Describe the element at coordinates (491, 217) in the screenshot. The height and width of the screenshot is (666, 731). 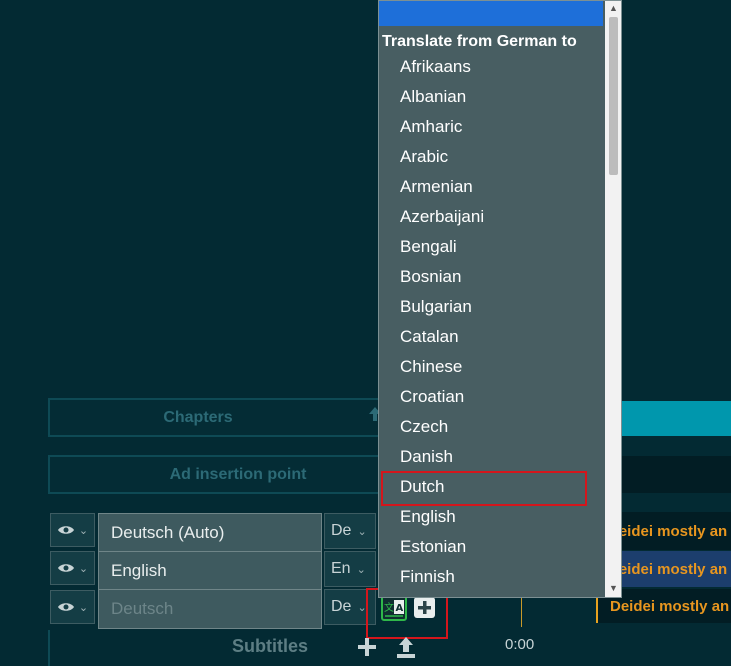
I see `language-option: Azerbaijani` at that location.